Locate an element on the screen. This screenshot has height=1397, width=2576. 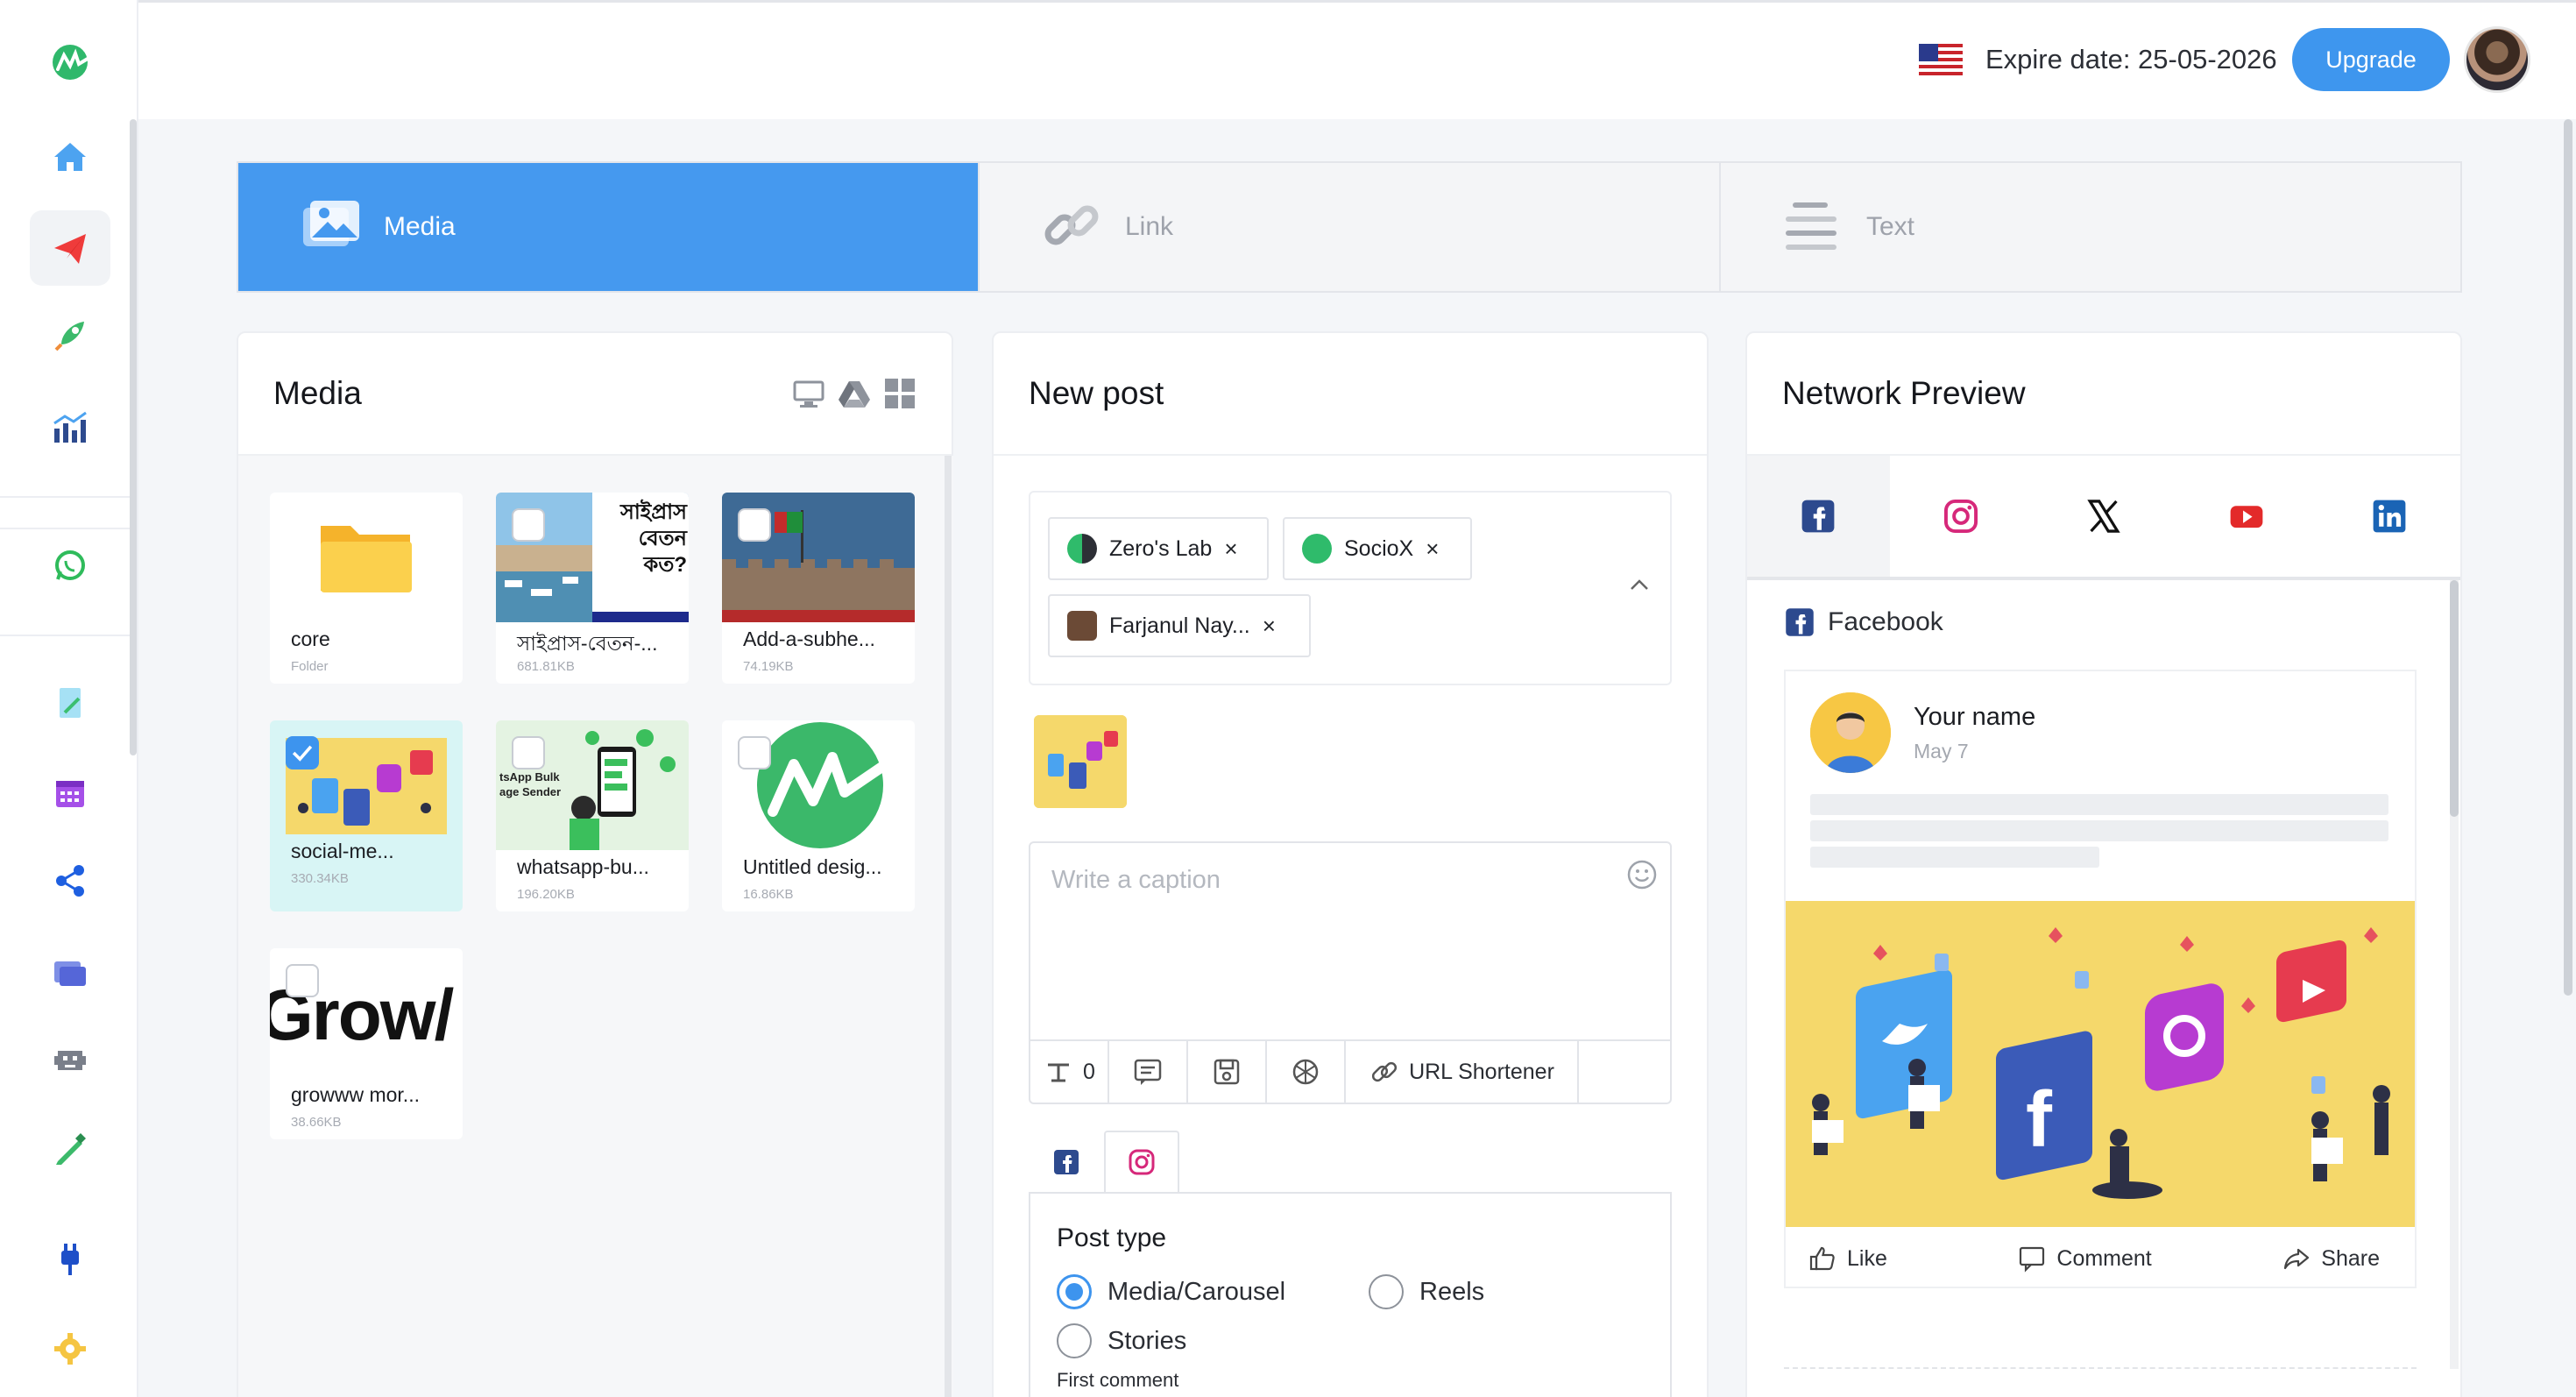
sidebar-item-whatsapp is located at coordinates (70, 566).